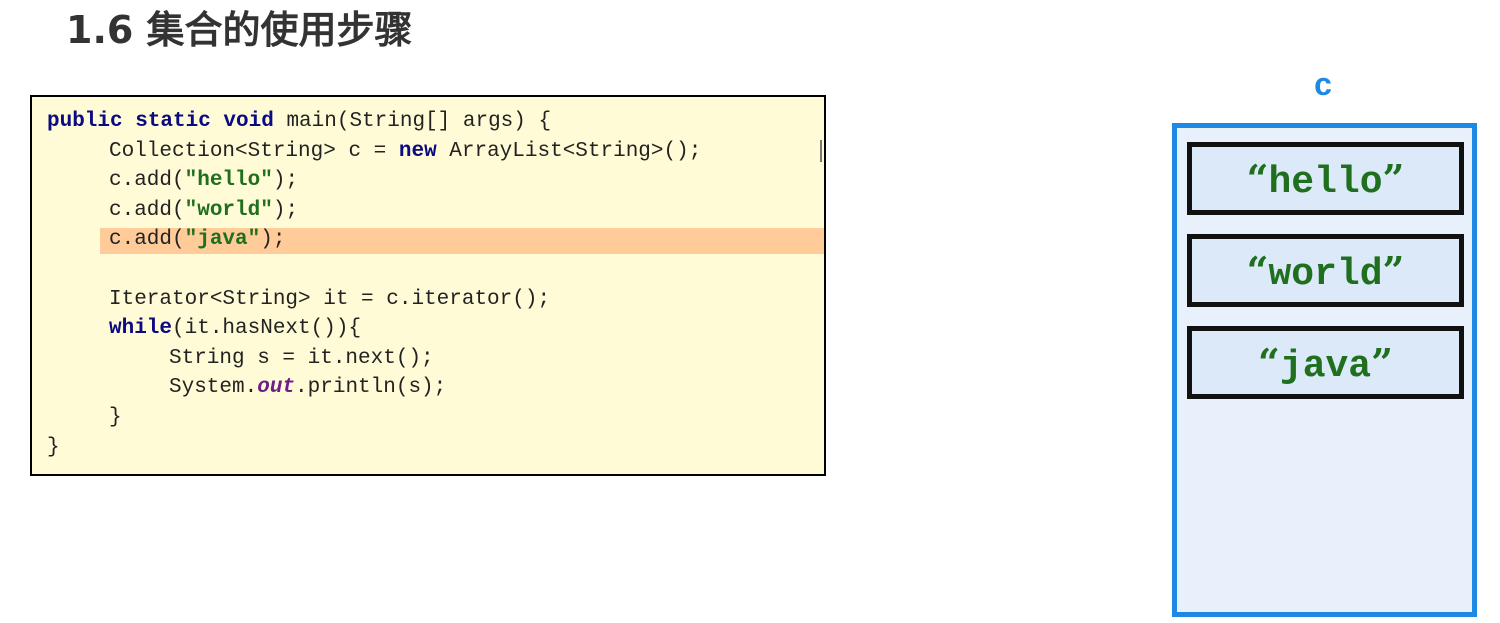  I want to click on code-line-10: }, so click(115, 418).